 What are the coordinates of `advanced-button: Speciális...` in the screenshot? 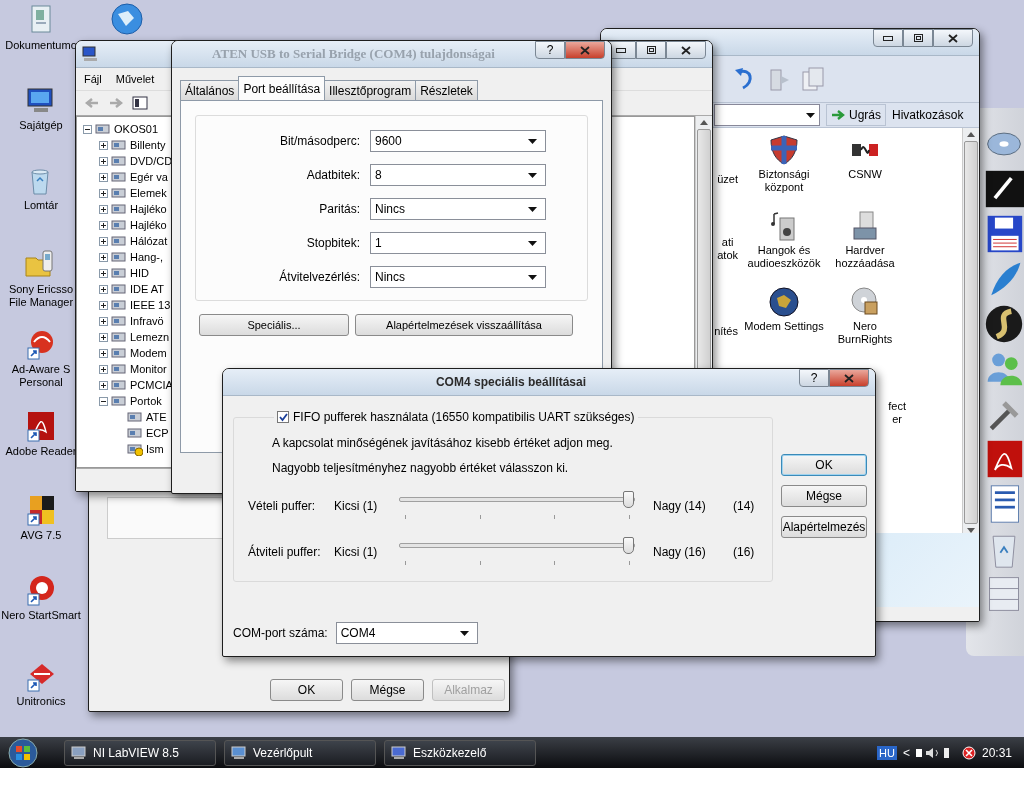 It's located at (274, 325).